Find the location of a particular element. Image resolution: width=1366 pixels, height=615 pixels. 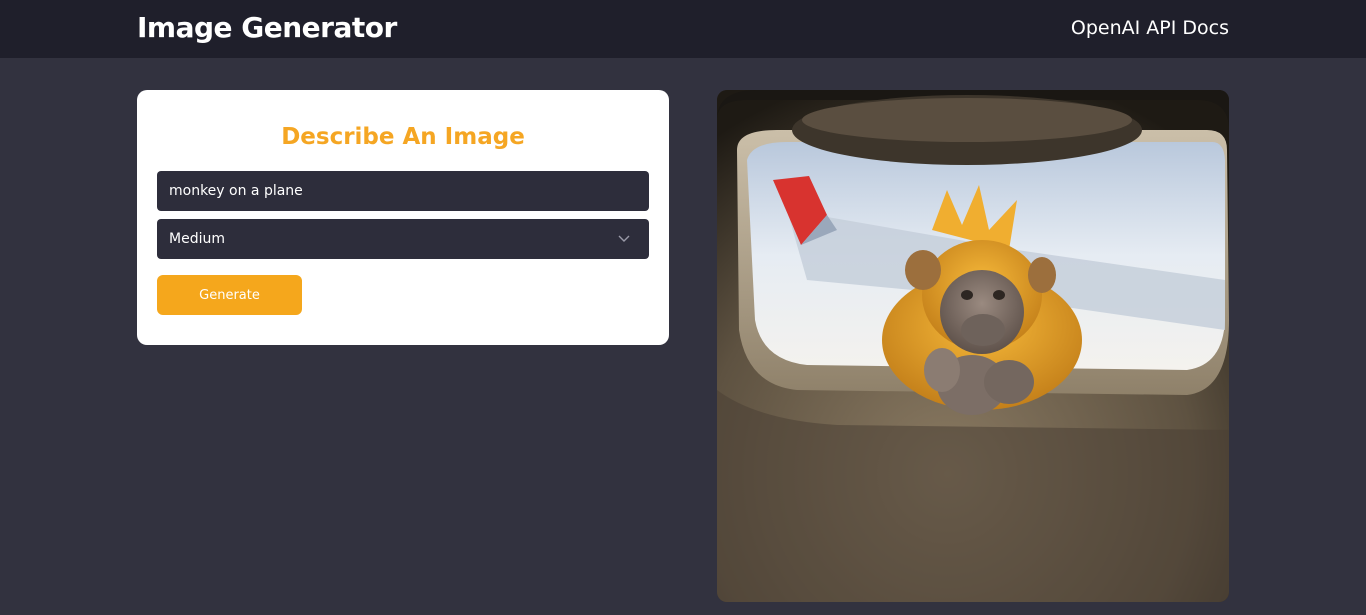

form-heading: Describe An Image is located at coordinates (403, 137).